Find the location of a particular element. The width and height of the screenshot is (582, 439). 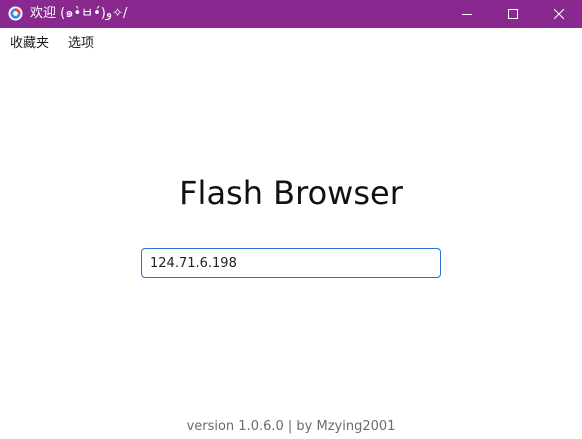

version-footer: version 1.0.6.0 | by Mzying2001 is located at coordinates (291, 426).